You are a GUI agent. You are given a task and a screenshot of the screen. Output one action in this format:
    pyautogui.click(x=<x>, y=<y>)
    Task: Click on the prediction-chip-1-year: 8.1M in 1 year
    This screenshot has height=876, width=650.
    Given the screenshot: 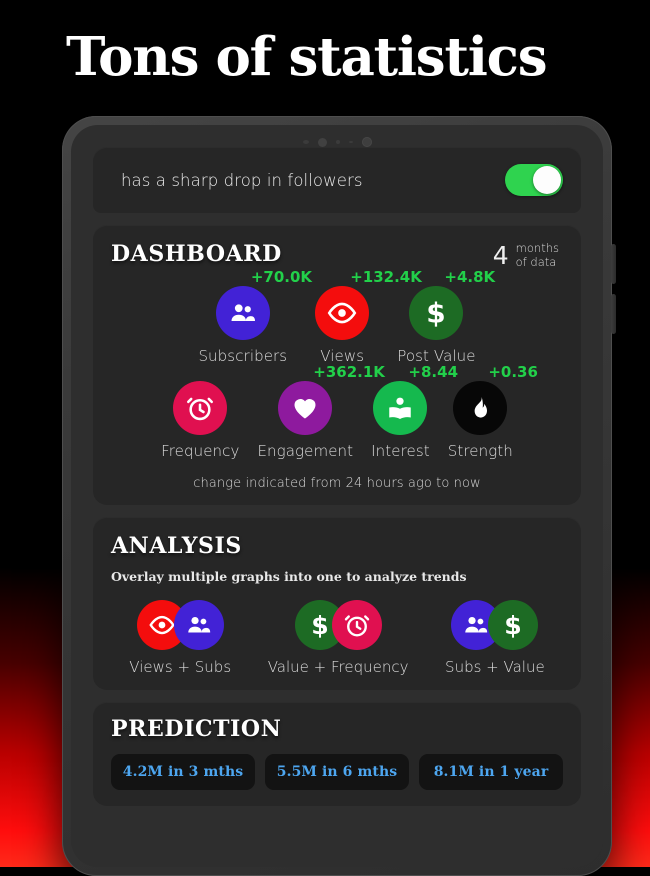 What is the action you would take?
    pyautogui.click(x=491, y=771)
    